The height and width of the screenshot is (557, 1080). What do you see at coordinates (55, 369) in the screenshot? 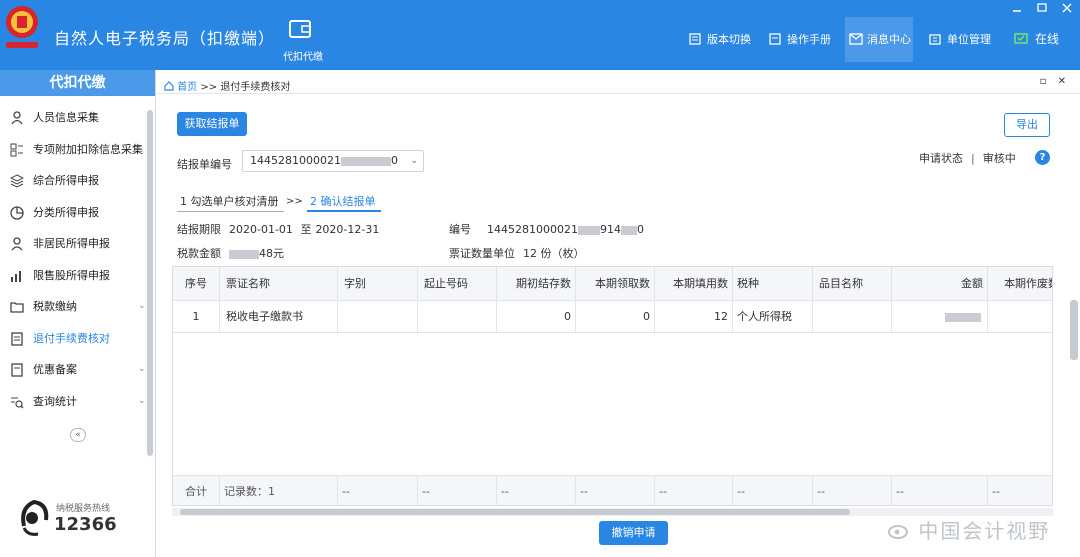
I see `sidebar-item-label: 优惠备案` at bounding box center [55, 369].